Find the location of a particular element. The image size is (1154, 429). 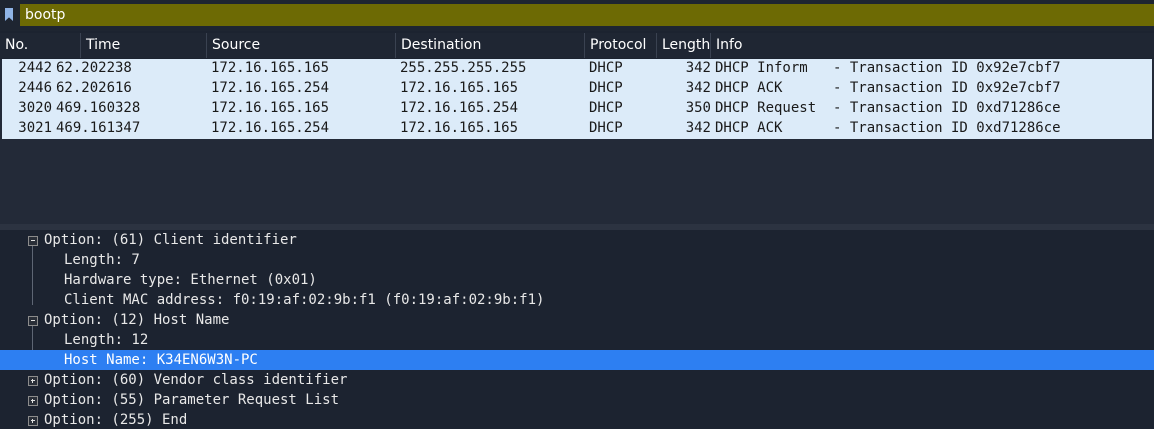

packet-time: 469.161347 is located at coordinates (98, 128).